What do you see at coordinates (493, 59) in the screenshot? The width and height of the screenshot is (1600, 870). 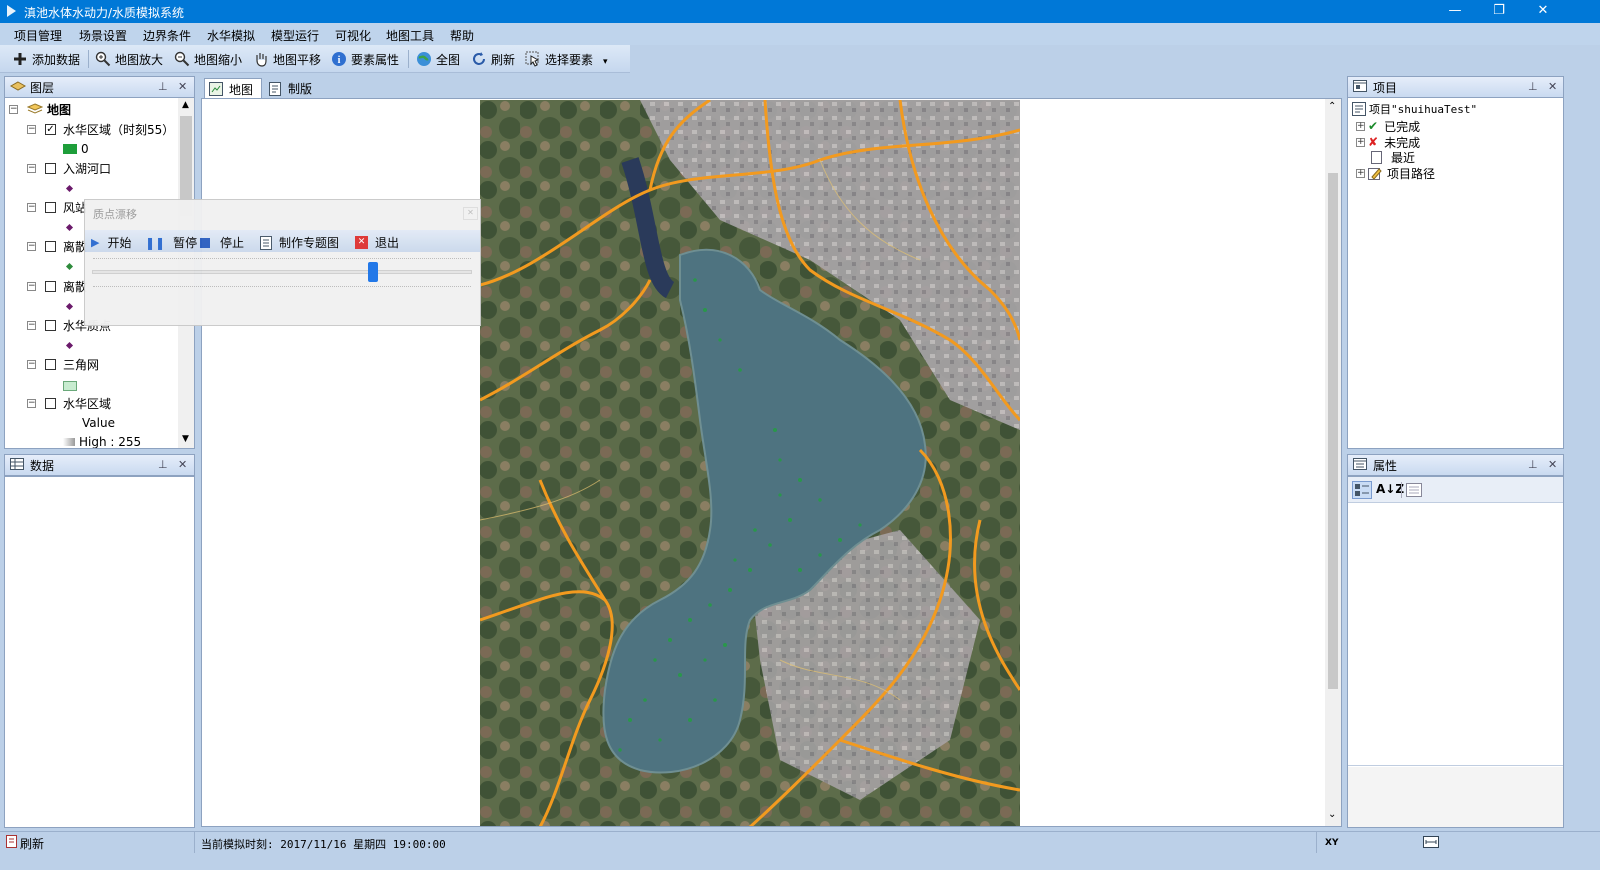 I see `refresh-button: 刷新` at bounding box center [493, 59].